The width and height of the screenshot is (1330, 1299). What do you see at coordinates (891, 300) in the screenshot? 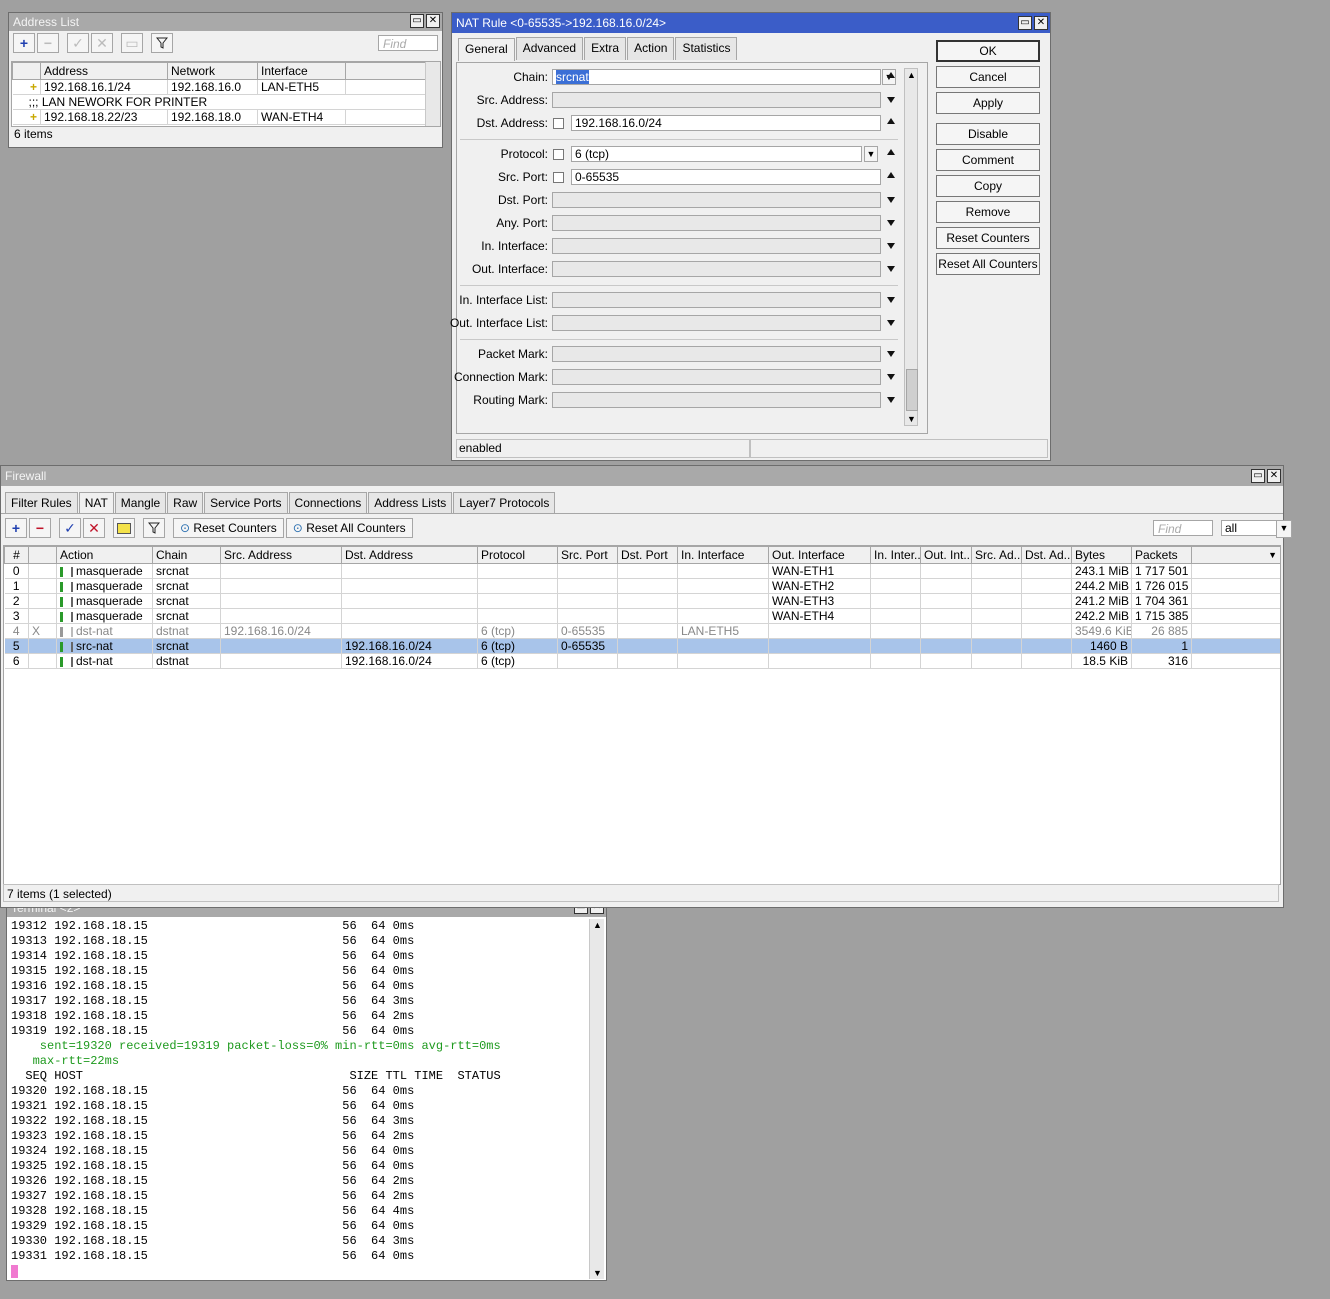
I see `in-interface-list-expand-icon` at bounding box center [891, 300].